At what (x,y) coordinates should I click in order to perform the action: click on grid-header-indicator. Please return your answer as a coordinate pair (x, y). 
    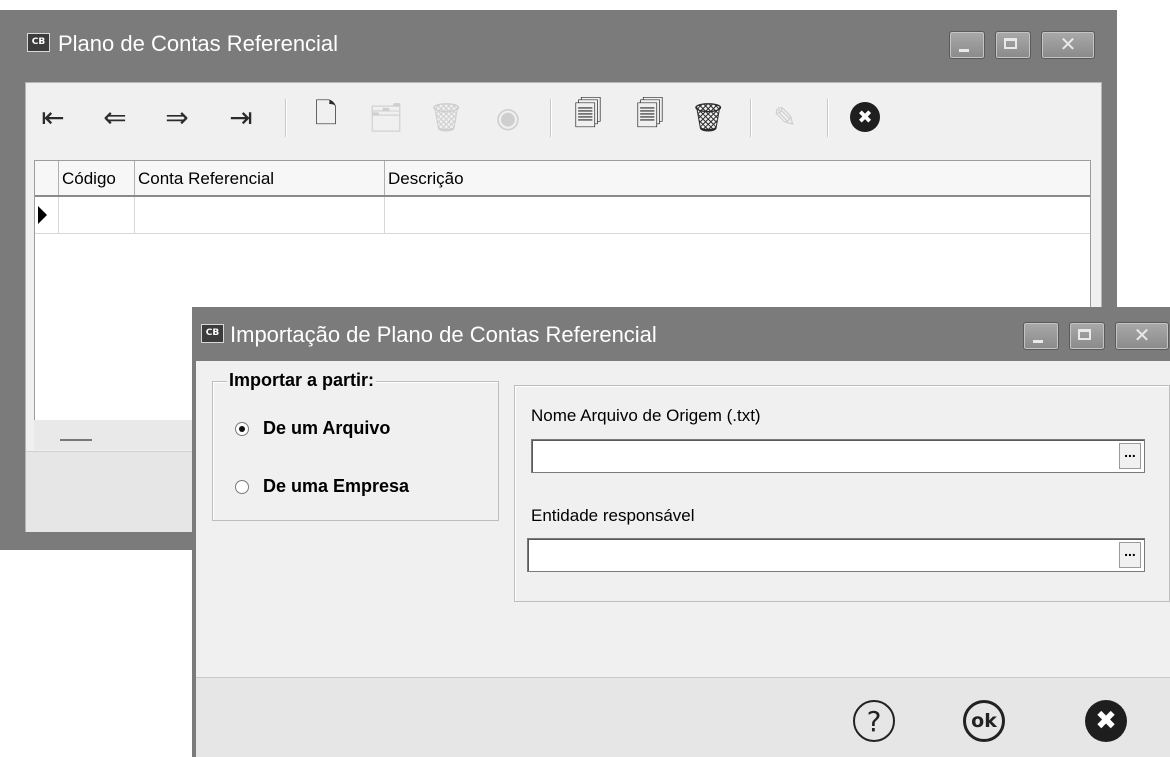
    Looking at the image, I should click on (47, 178).